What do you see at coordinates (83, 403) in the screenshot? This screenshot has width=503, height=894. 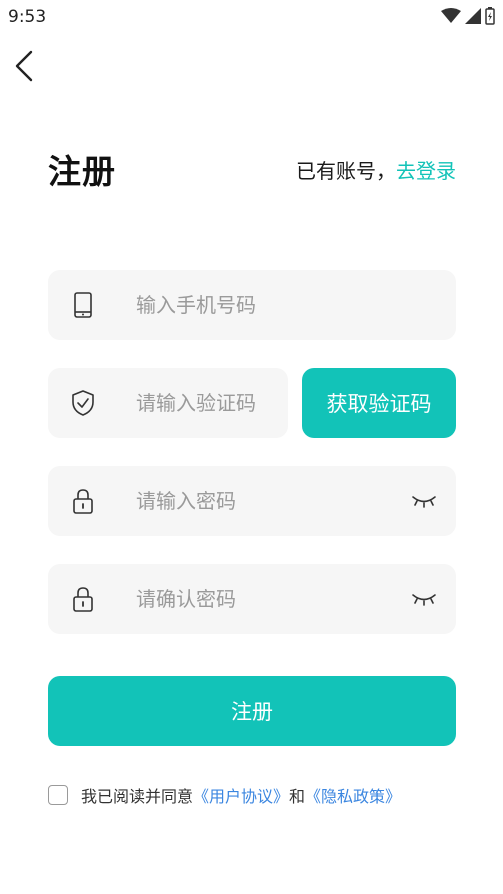 I see `shield-check-icon` at bounding box center [83, 403].